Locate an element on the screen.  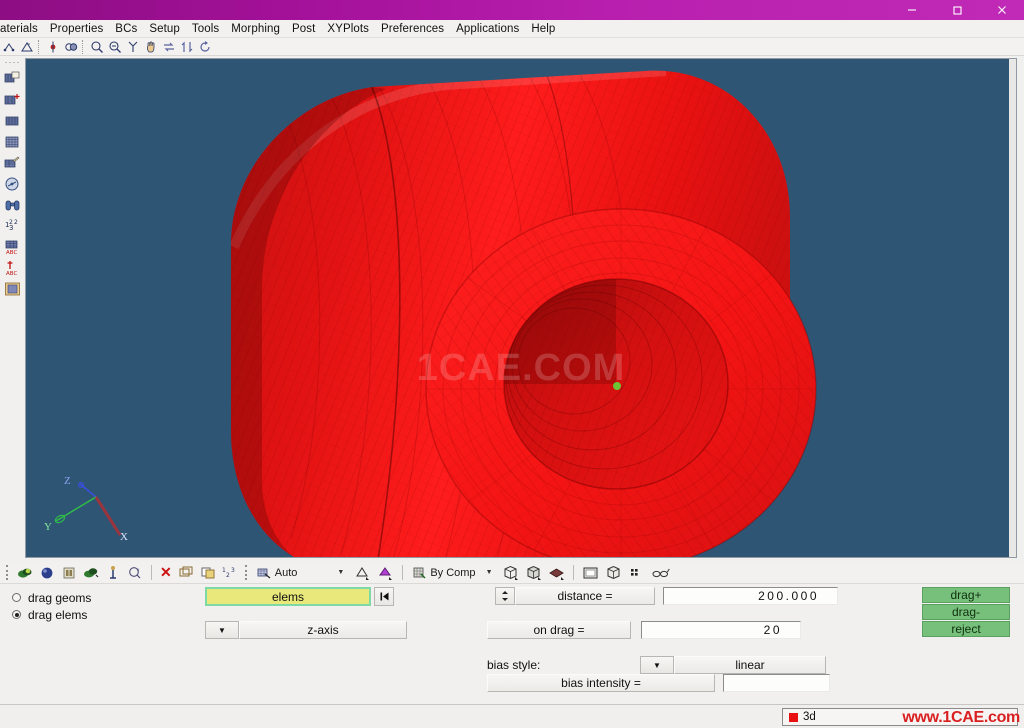
pan-hand-icon is located at coordinates (150, 46).